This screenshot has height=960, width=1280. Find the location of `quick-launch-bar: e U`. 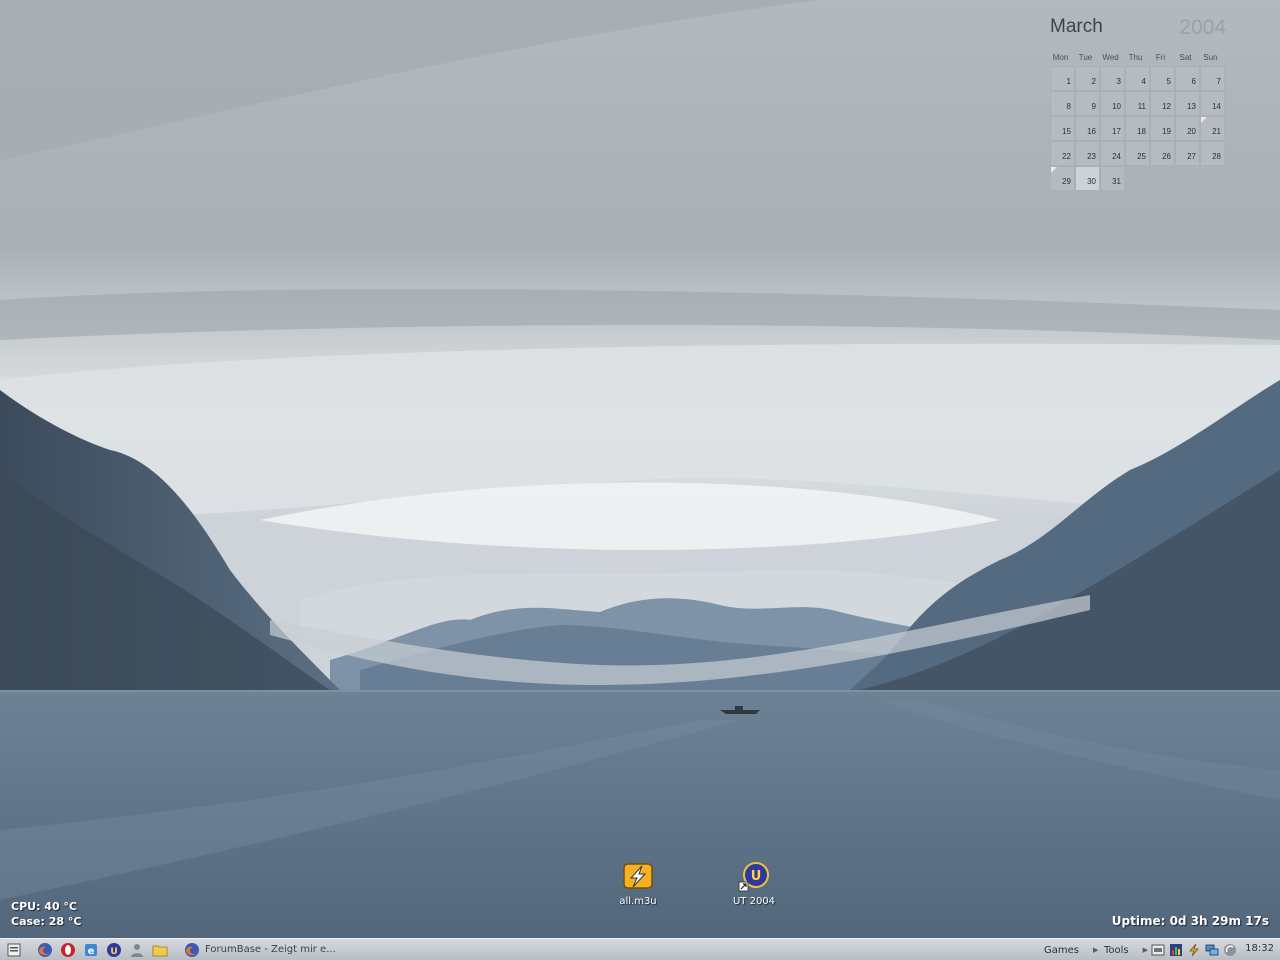

quick-launch-bar: e U is located at coordinates (102, 950).